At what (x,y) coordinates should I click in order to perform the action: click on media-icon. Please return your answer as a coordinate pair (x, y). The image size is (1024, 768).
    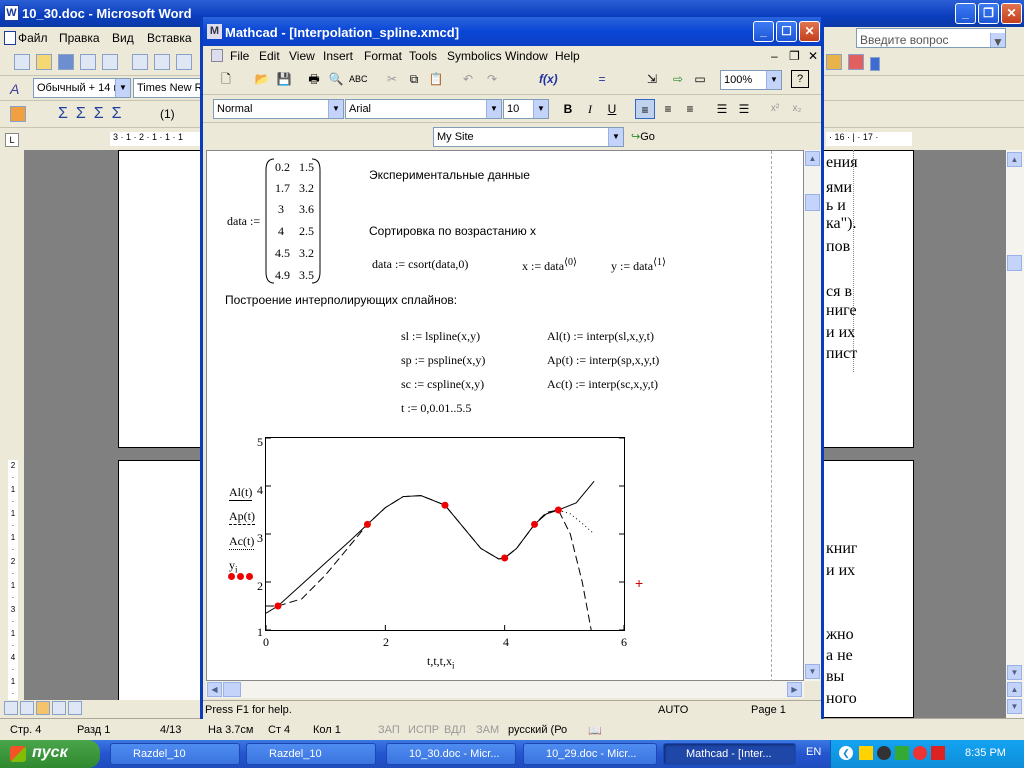
    Looking at the image, I should click on (920, 753).